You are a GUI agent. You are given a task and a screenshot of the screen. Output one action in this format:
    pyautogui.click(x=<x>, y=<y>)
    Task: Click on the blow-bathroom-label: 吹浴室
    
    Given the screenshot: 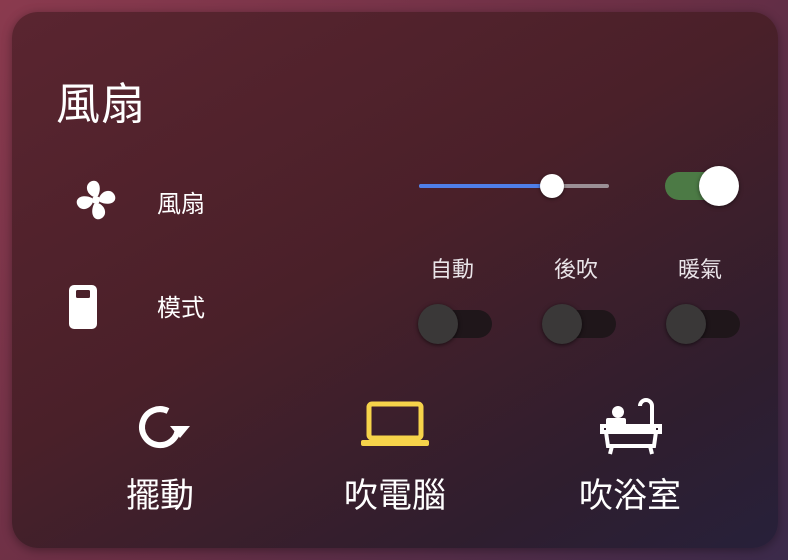 What is the action you would take?
    pyautogui.click(x=630, y=496)
    